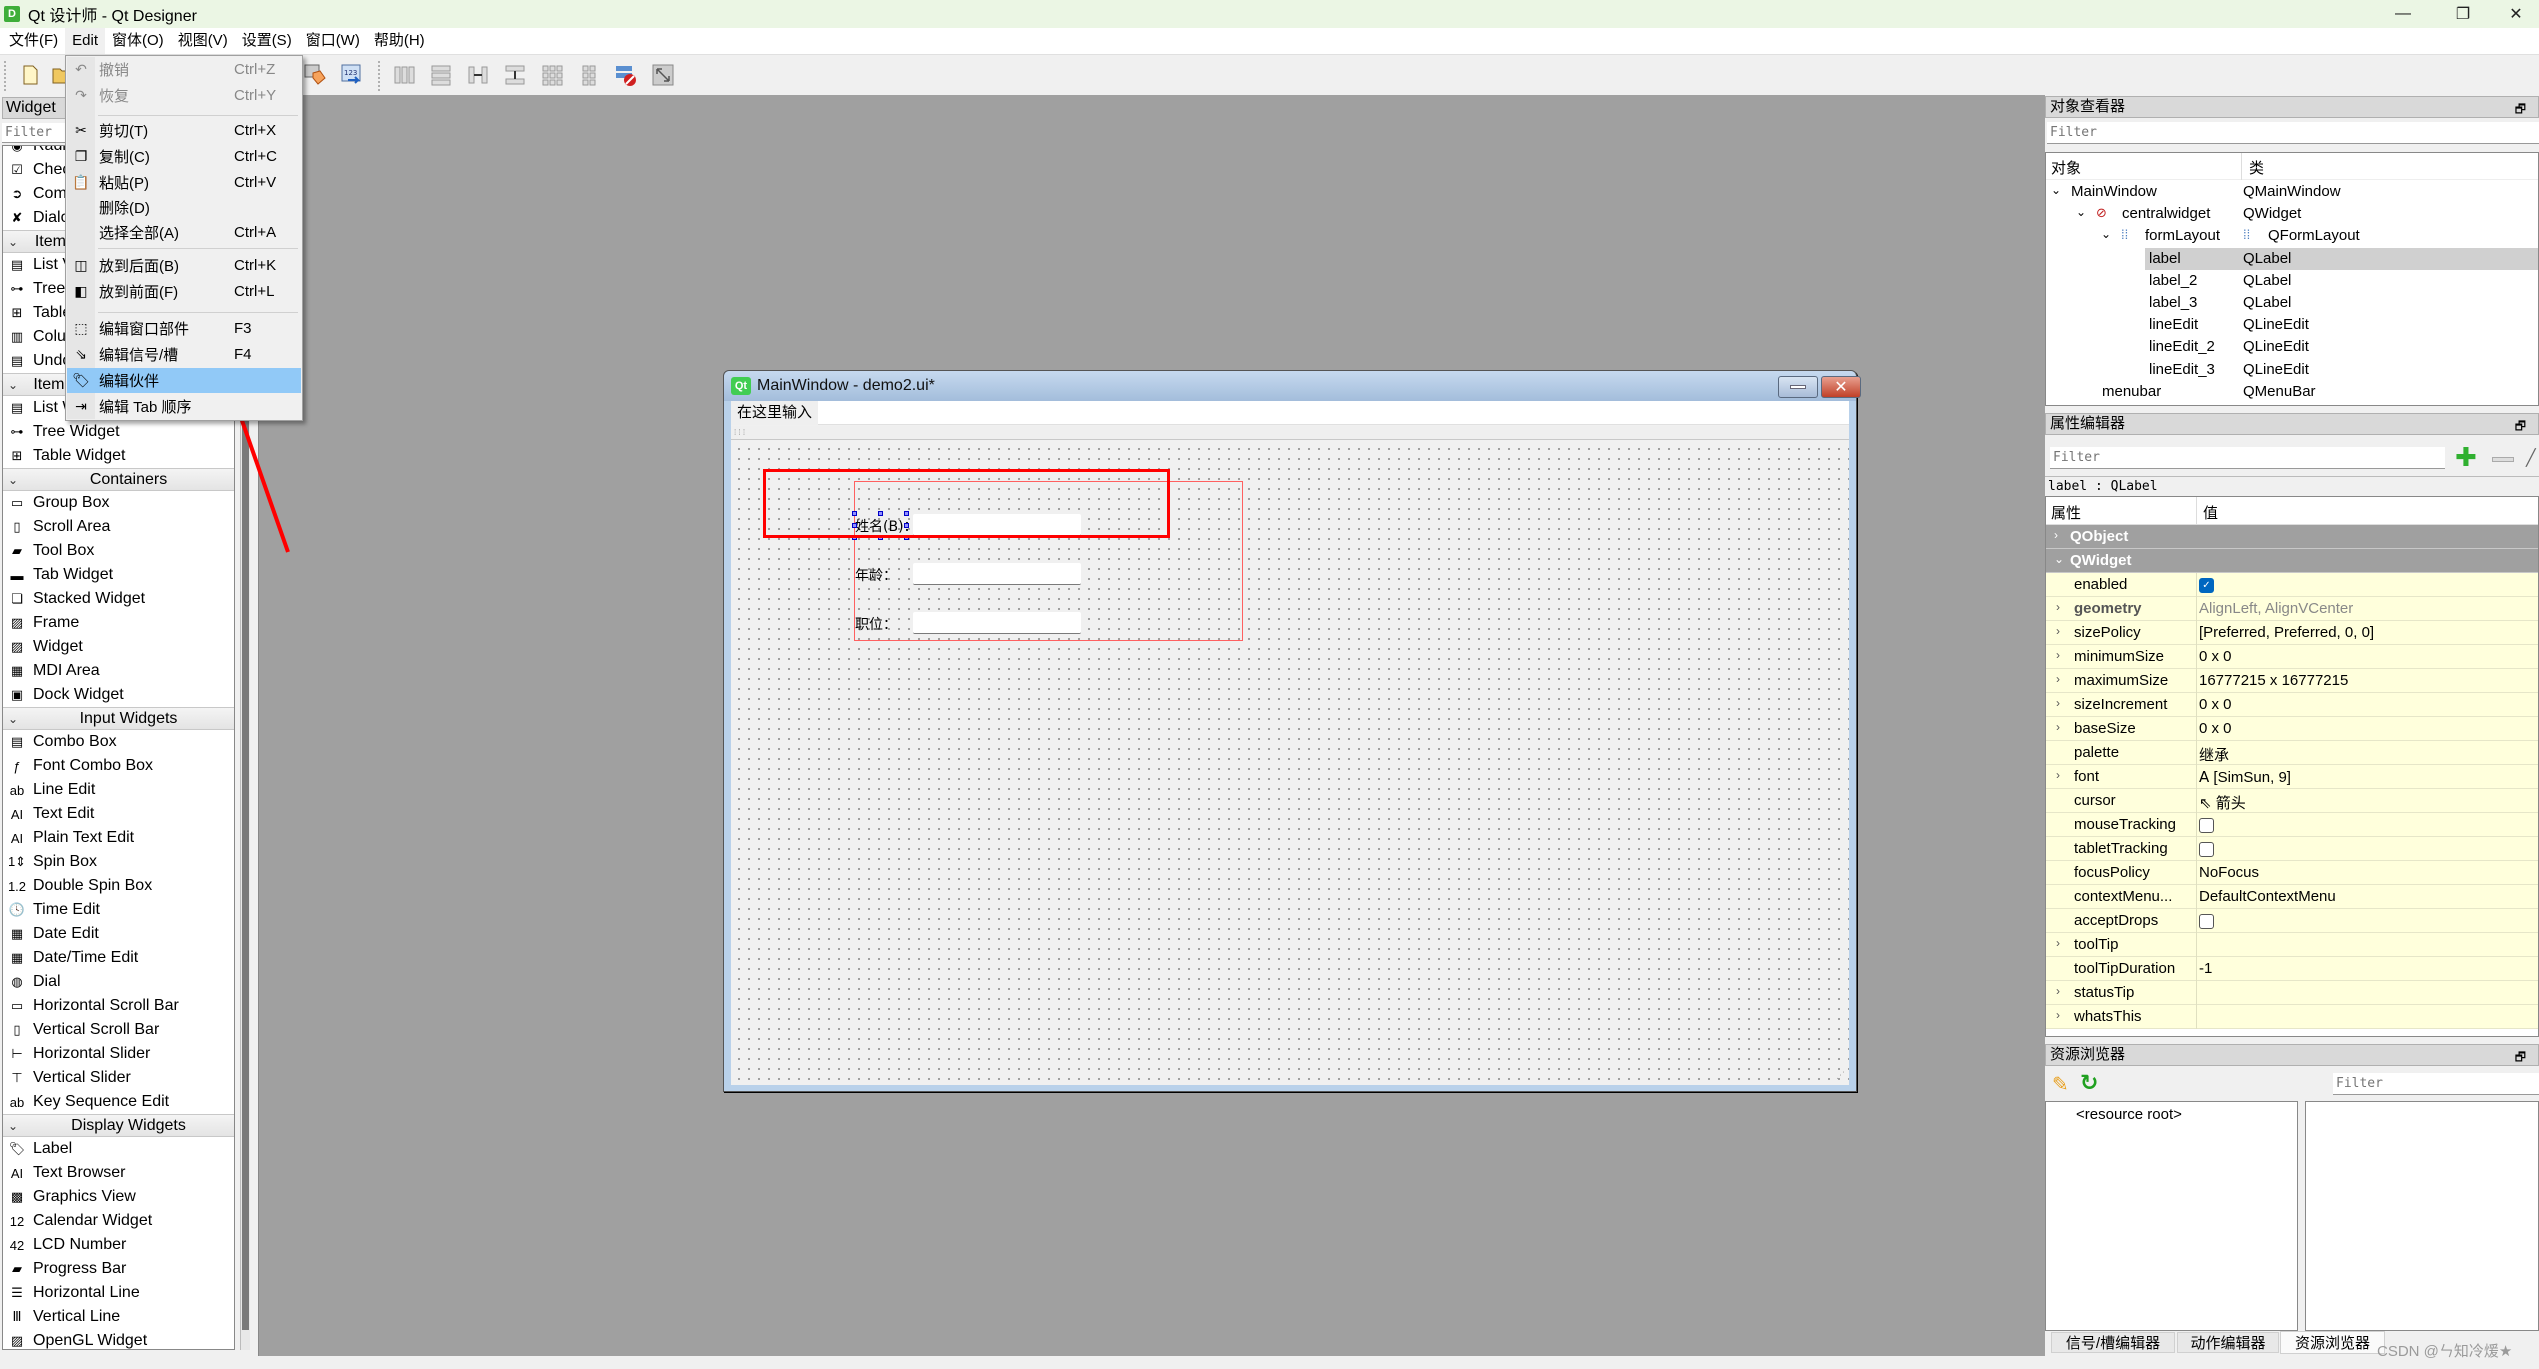 The image size is (2539, 1369). What do you see at coordinates (118, 886) in the screenshot?
I see `widget-item: 1.2 Double Spin Box` at bounding box center [118, 886].